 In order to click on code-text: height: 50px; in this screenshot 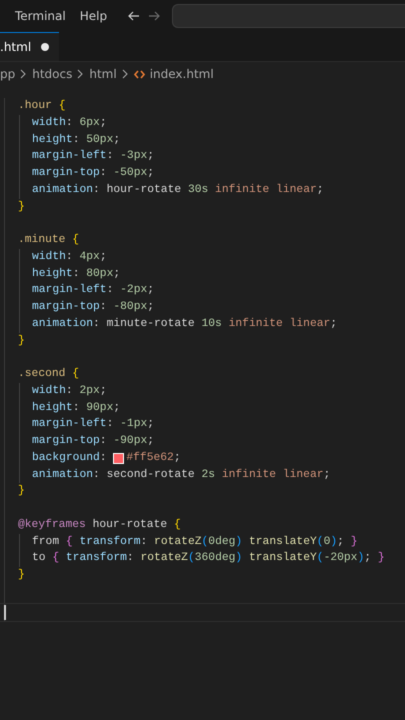, I will do `click(76, 140)`.